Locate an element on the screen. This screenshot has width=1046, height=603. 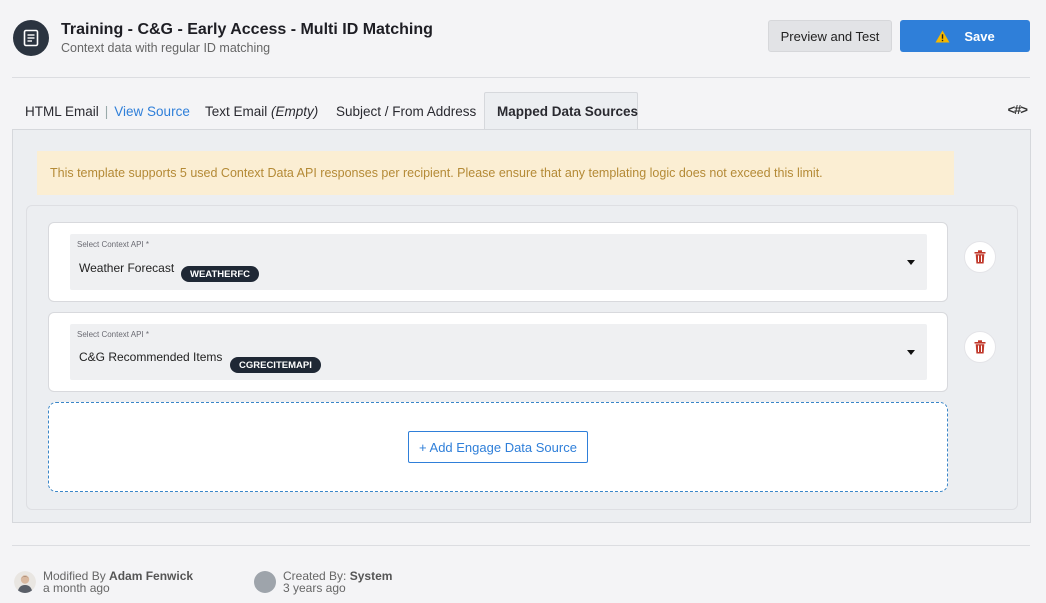
tab-text-email: Text Email (Empty) is located at coordinates (261, 111).